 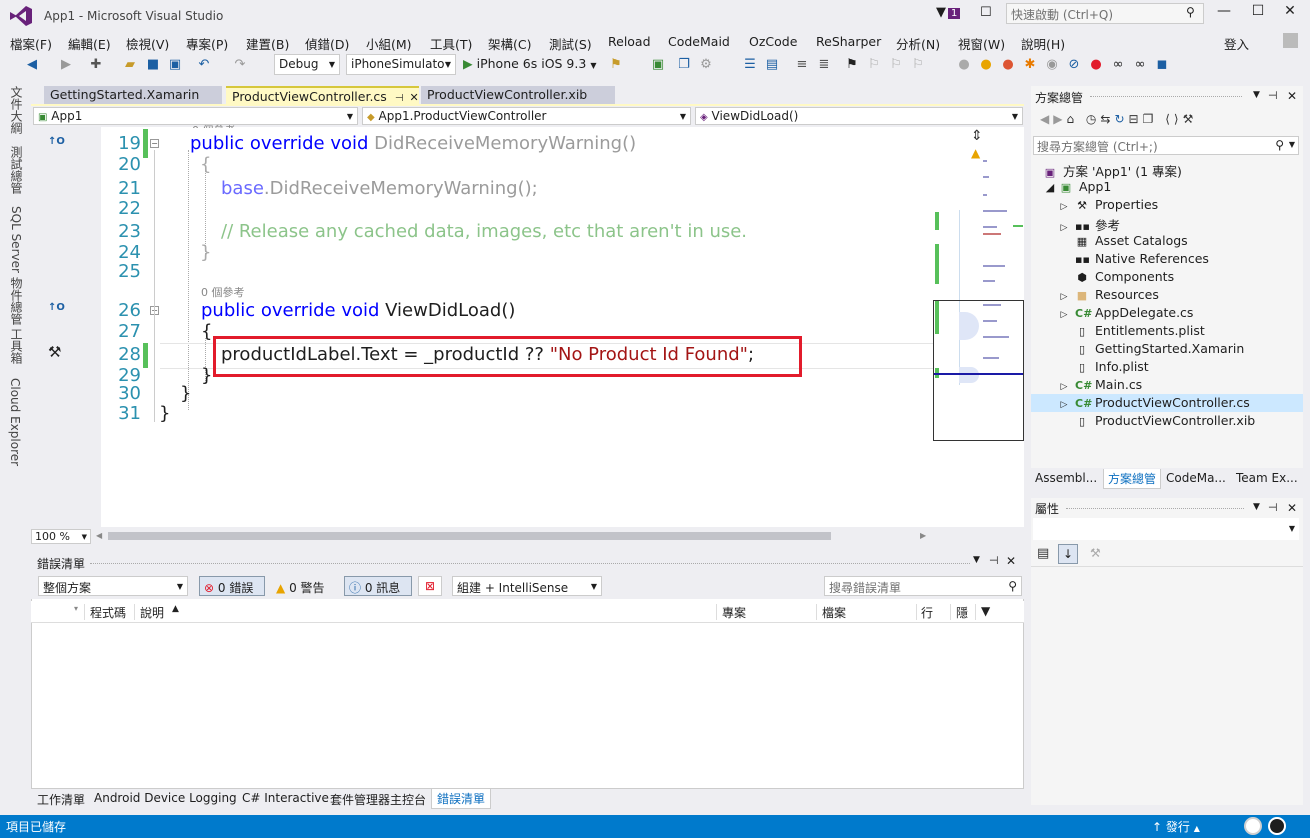 What do you see at coordinates (1107, 119) in the screenshot?
I see `sync-icon: ⇆` at bounding box center [1107, 119].